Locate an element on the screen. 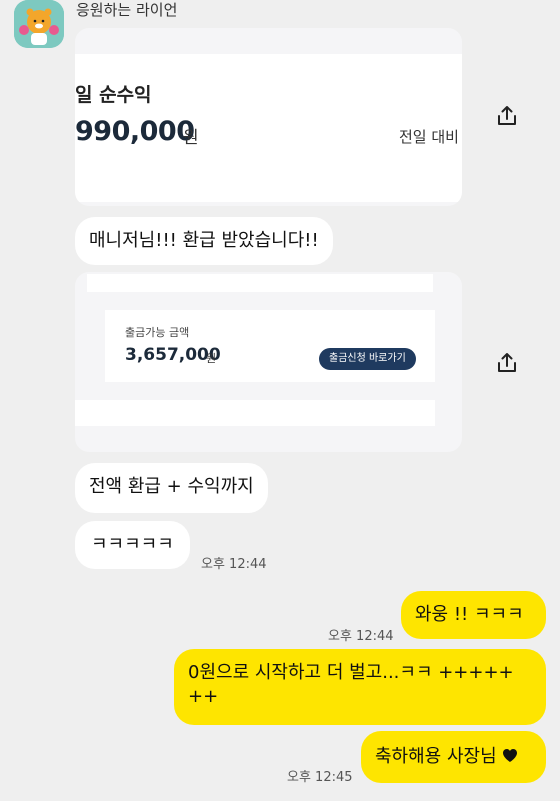 The width and height of the screenshot is (560, 801). message-bubble: 전액 환급 + 수익까지 is located at coordinates (171, 488).